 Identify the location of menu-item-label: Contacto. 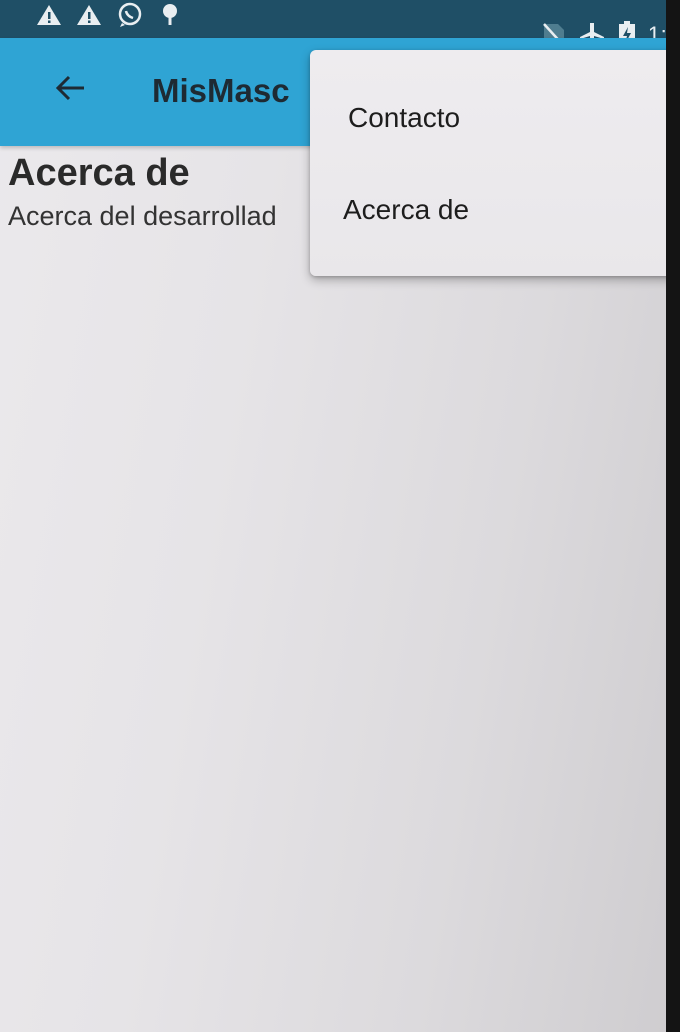
(404, 117).